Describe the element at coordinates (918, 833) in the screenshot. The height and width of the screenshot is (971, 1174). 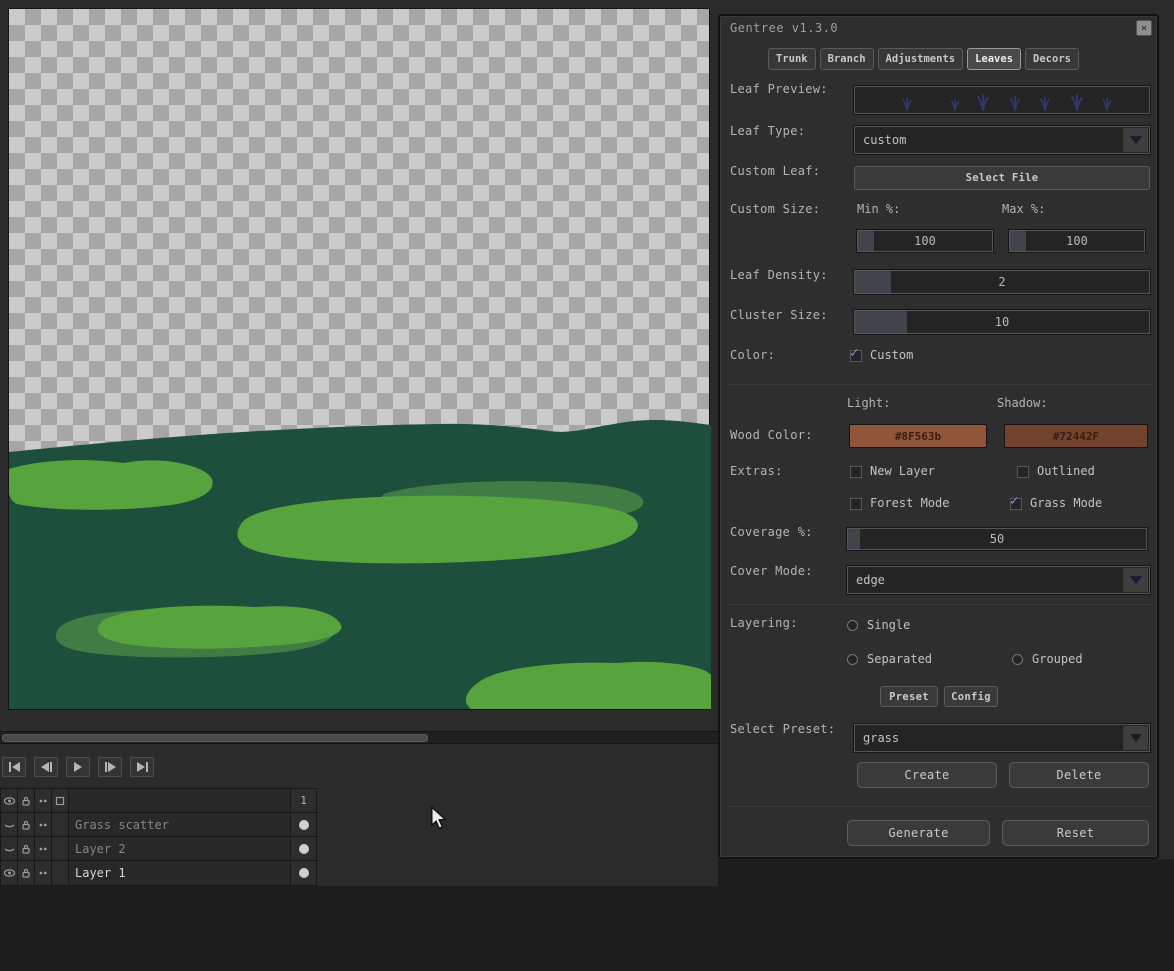
I see `generate-button: Generate` at that location.